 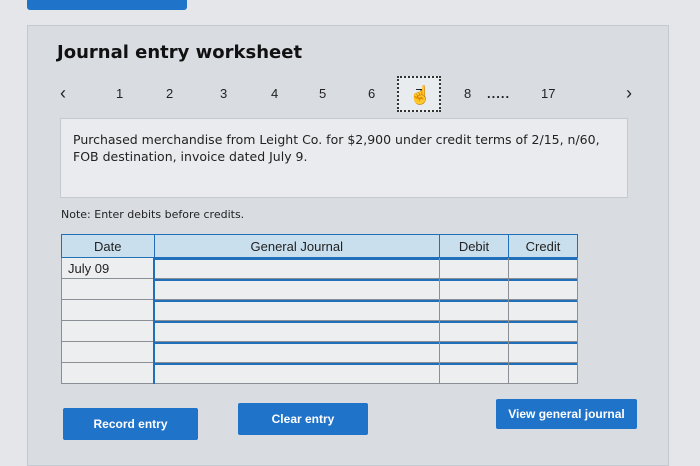 I want to click on page-1: 1, so click(x=119, y=93).